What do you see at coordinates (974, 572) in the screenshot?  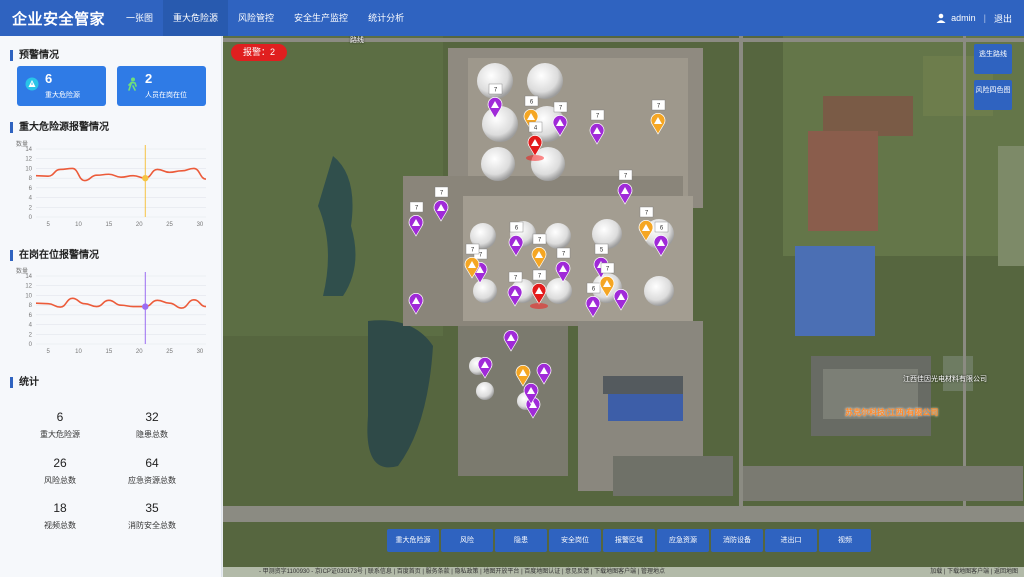 I see `map-attribution-links: 加载 | 下载地图客户端 | 返回地图` at bounding box center [974, 572].